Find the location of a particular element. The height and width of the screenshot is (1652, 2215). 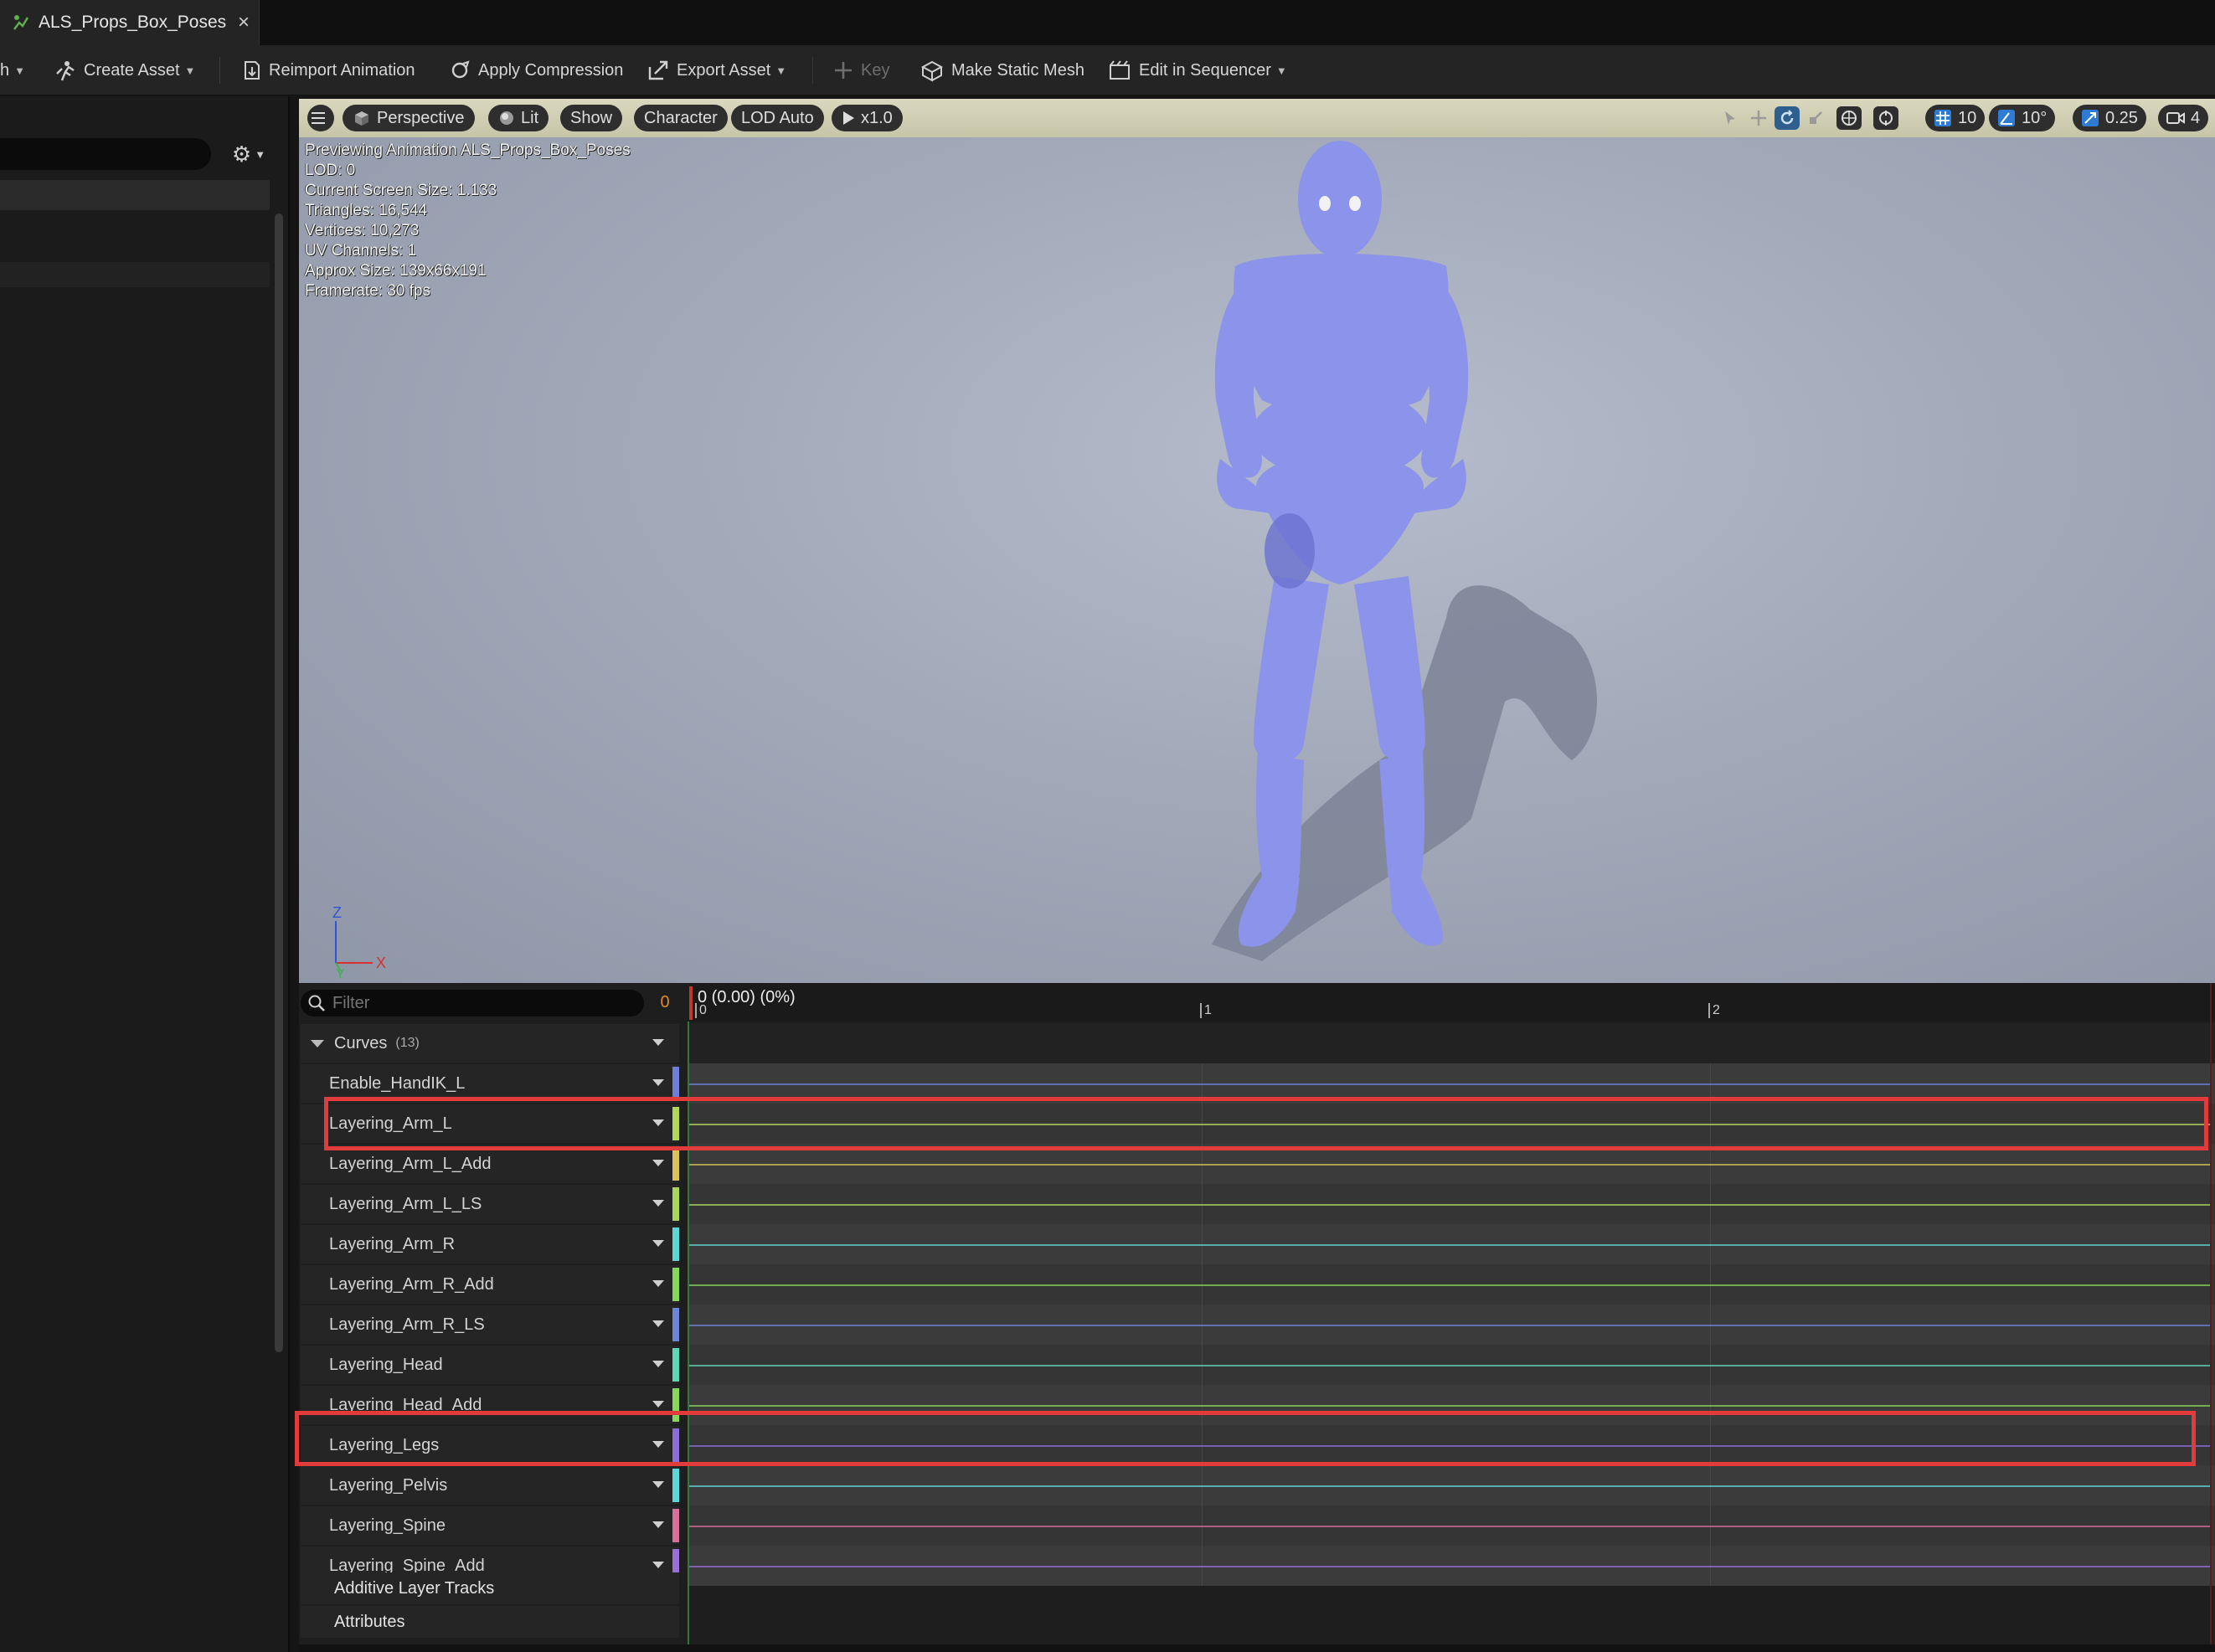

curve-track-label: Enable_HandIK_L is located at coordinates (490, 1084).